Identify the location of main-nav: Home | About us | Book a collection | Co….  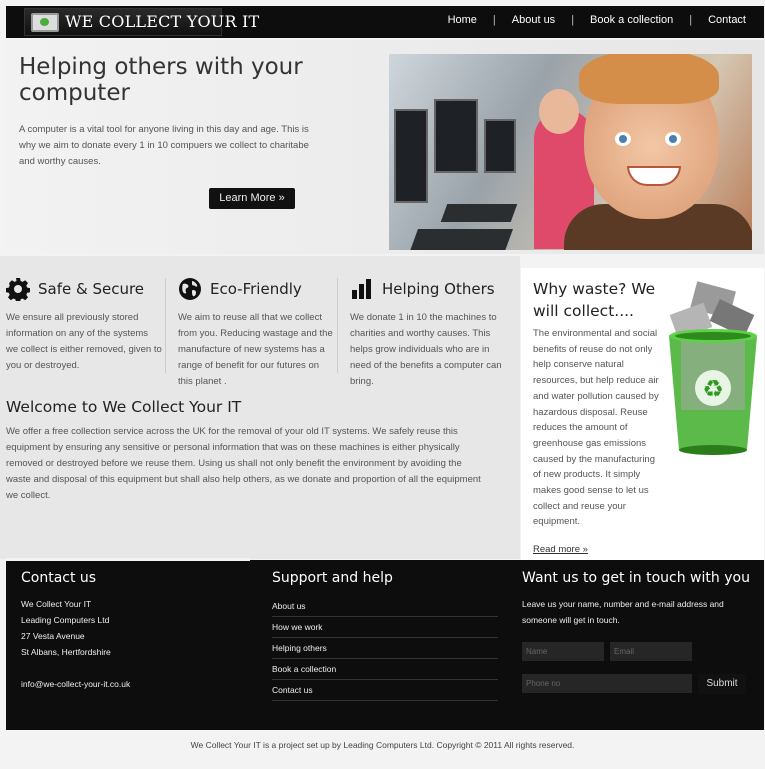
(597, 20).